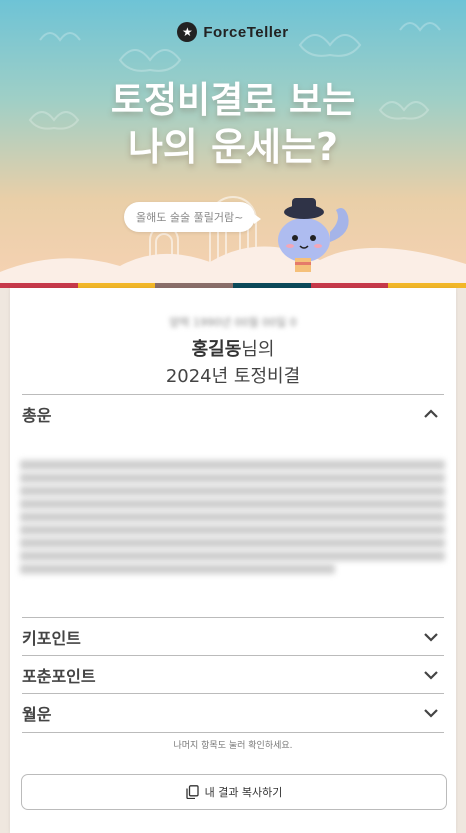  I want to click on brand: ★ ForceTeller, so click(233, 32).